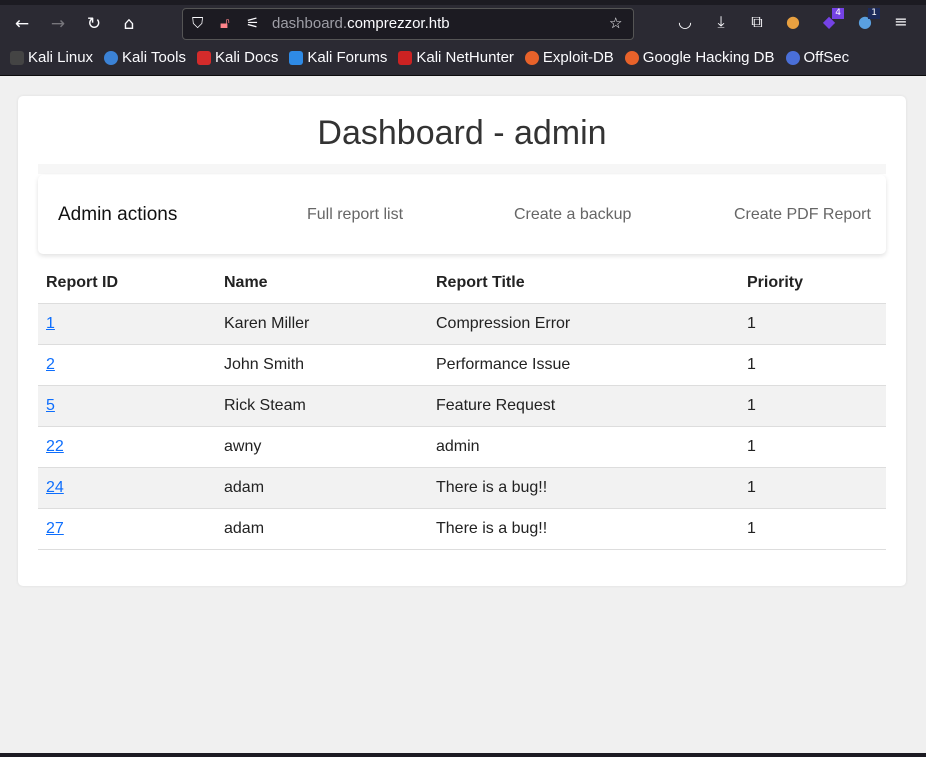 This screenshot has height=757, width=926. I want to click on table-row: 27 adam There is a bug!! 1, so click(462, 528).